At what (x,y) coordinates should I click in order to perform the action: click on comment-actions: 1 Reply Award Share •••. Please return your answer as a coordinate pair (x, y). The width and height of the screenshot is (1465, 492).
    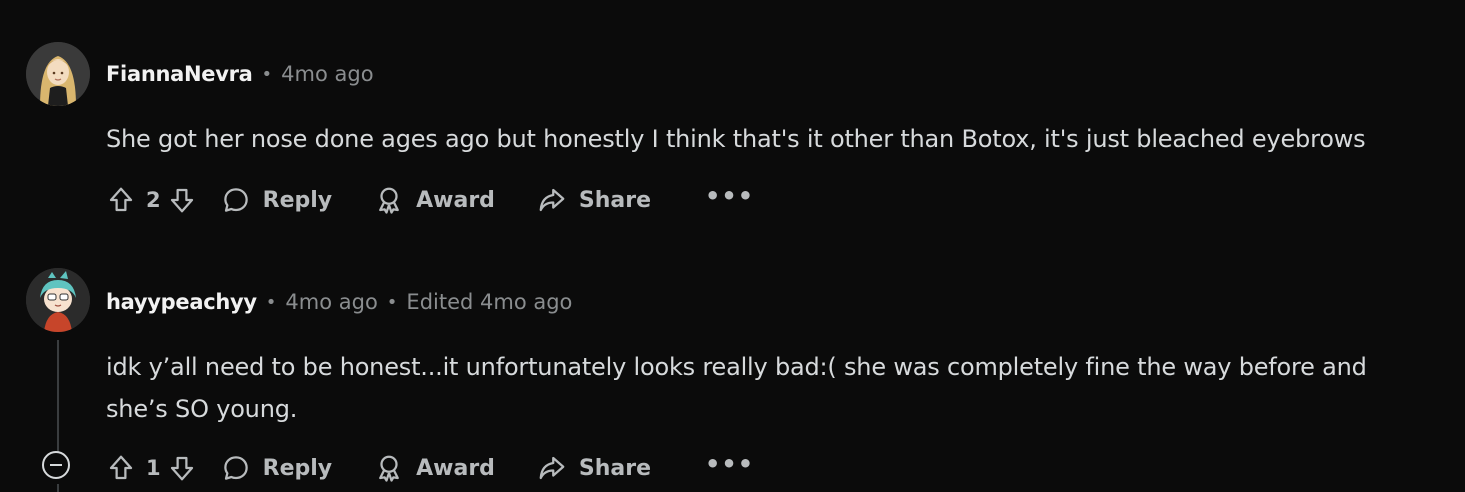
    Looking at the image, I should click on (429, 468).